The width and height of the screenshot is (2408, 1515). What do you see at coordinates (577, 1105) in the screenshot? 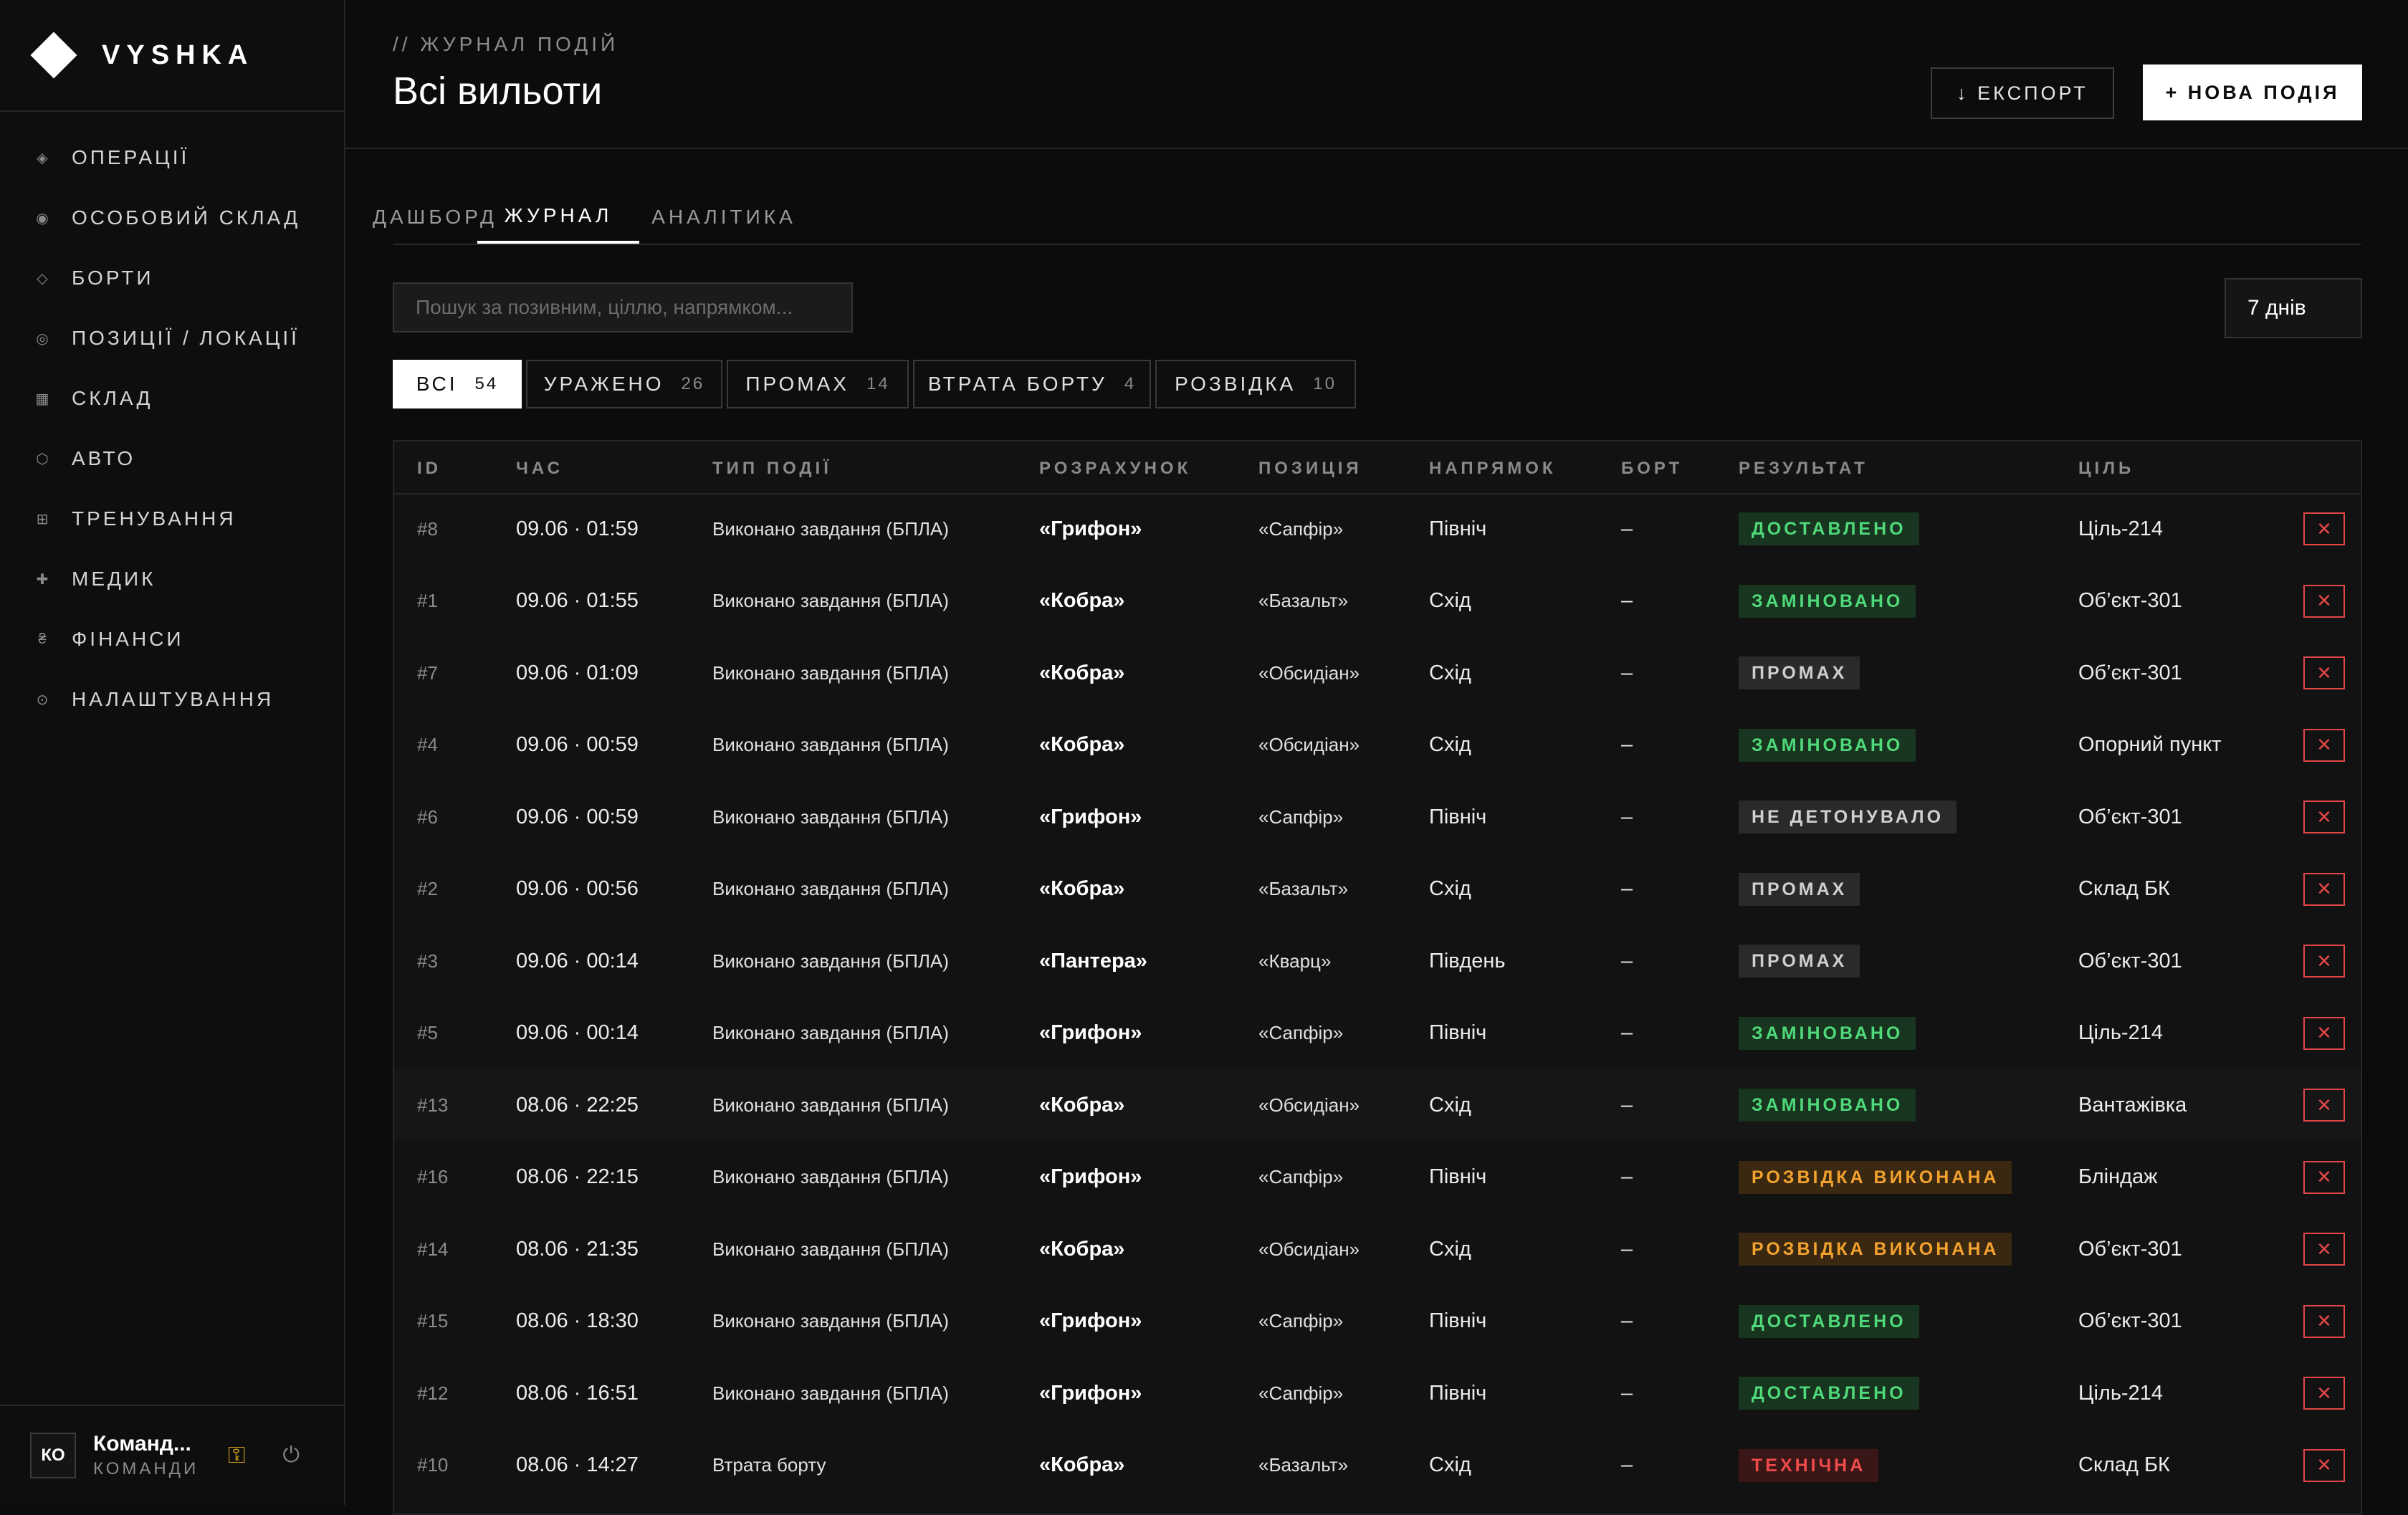
I see `cell-time: 08.06 · 22:25` at bounding box center [577, 1105].